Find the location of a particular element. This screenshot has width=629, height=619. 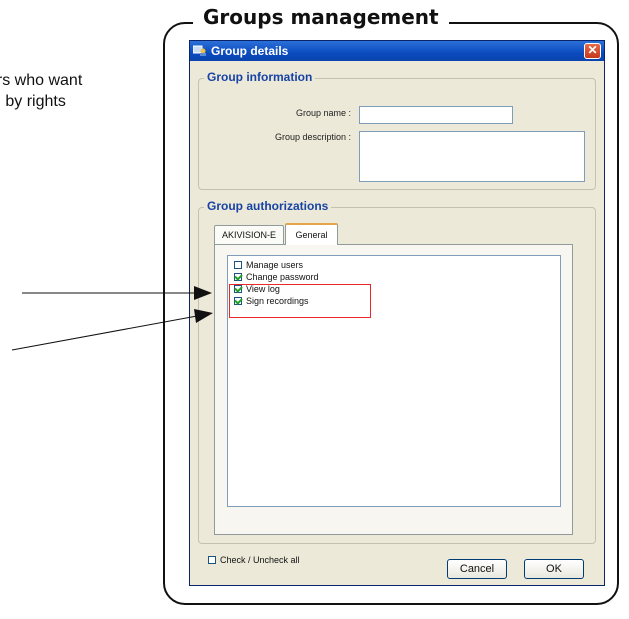

check-all-label: Check / Uncheck all is located at coordinates (260, 560).